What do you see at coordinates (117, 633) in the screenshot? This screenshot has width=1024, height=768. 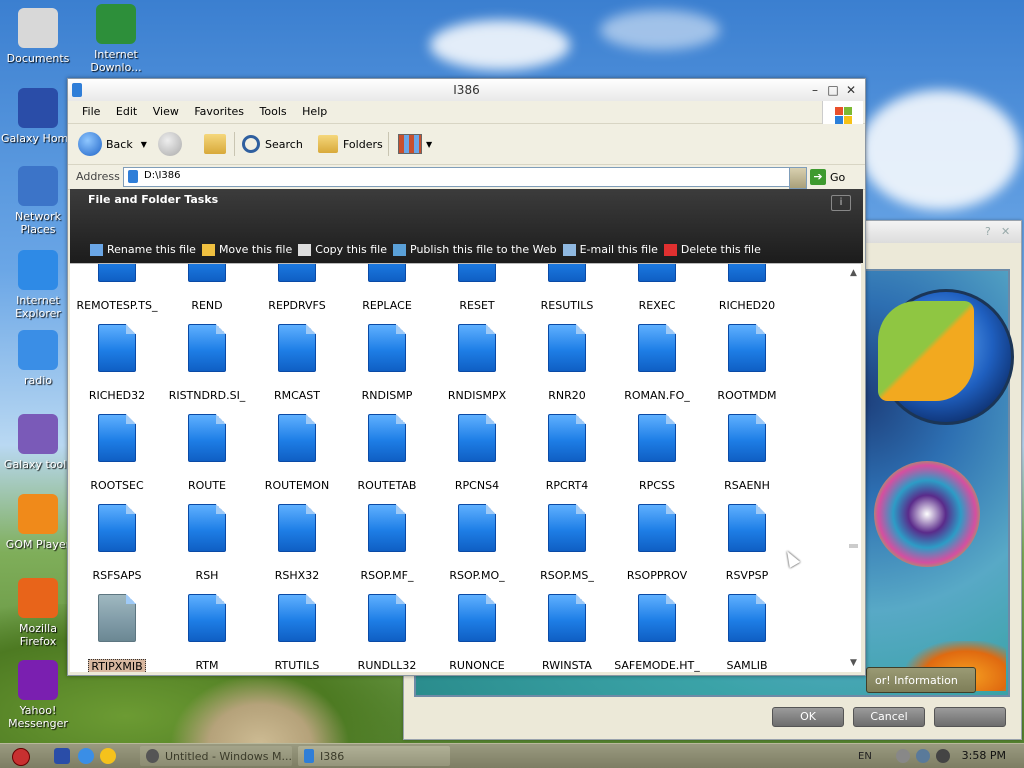 I see `file-item: RTIPXMIB` at bounding box center [117, 633].